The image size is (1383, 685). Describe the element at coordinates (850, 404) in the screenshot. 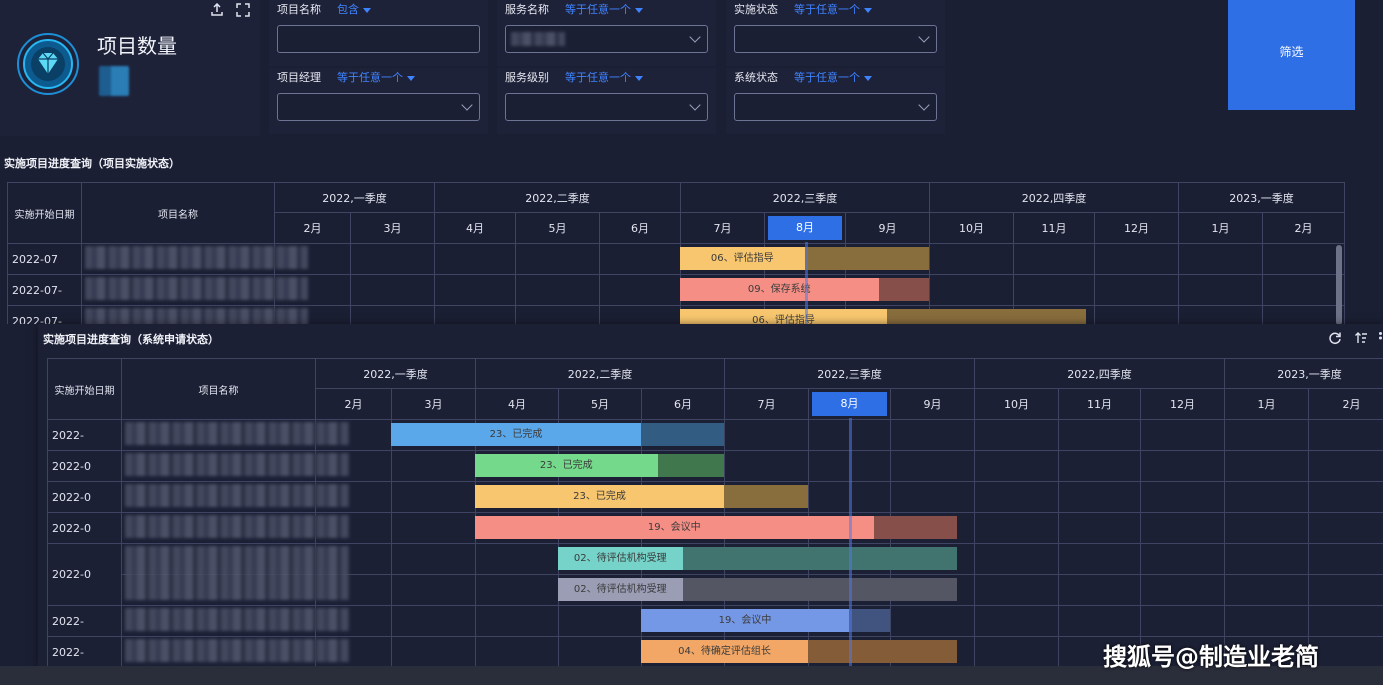

I see `month-header: 8月` at that location.